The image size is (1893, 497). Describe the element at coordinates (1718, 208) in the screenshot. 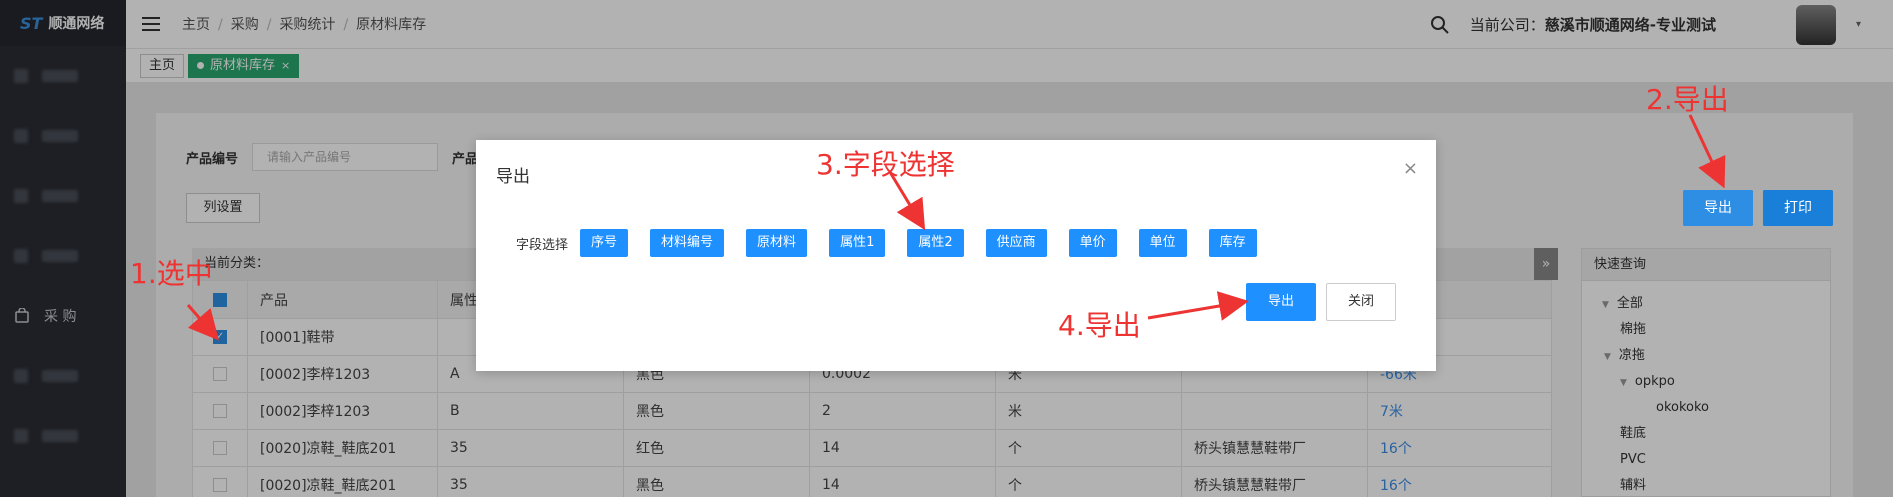

I see `export-button-highlight: 导出` at that location.